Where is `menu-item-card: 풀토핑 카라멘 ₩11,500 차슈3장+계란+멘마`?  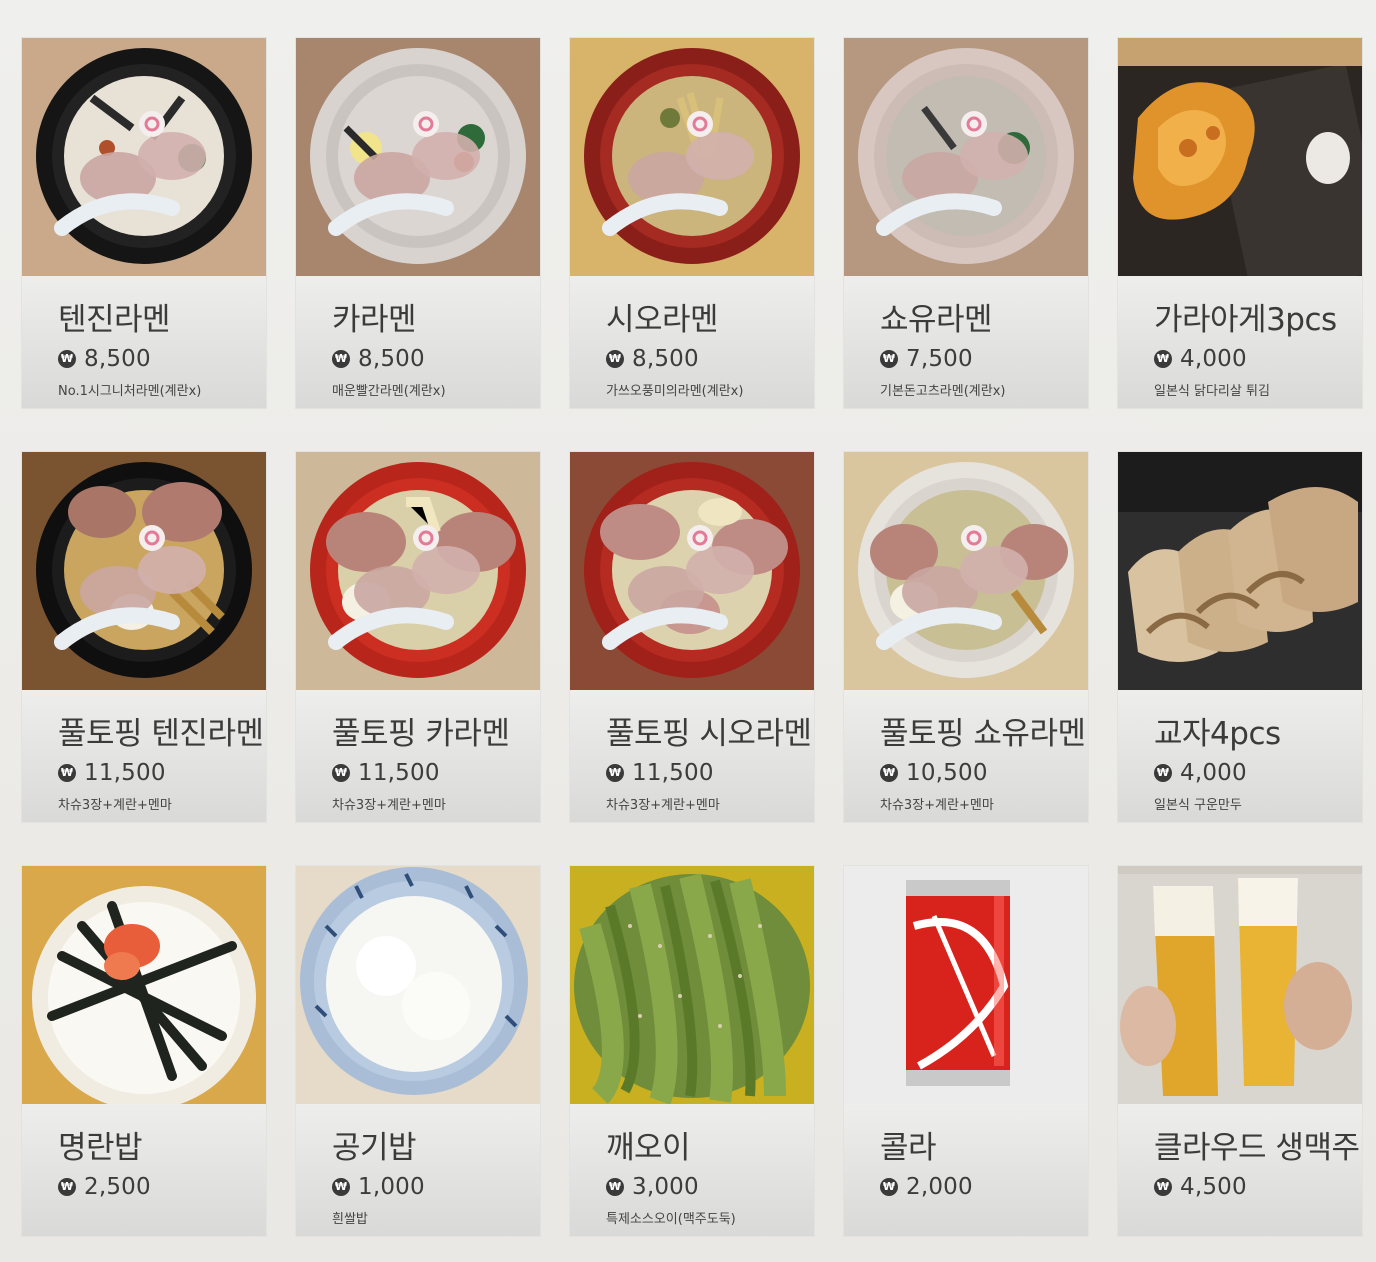
menu-item-card: 풀토핑 카라멘 ₩11,500 차슈3장+계란+멘마 is located at coordinates (418, 637).